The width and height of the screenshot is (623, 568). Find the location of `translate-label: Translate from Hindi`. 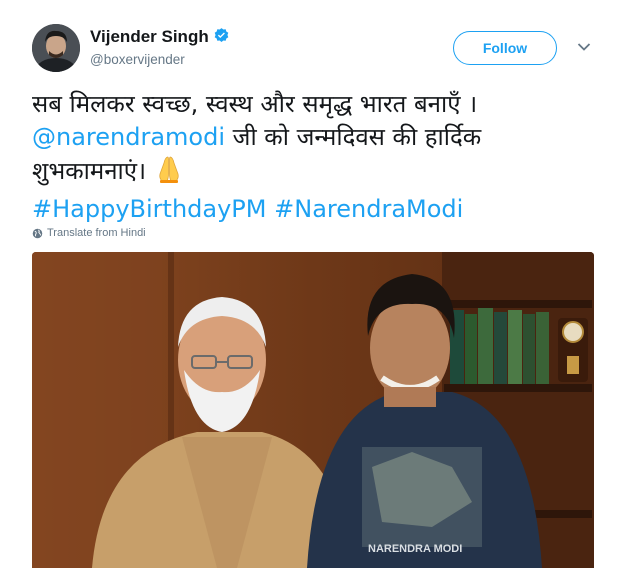

translate-label: Translate from Hindi is located at coordinates (96, 233).